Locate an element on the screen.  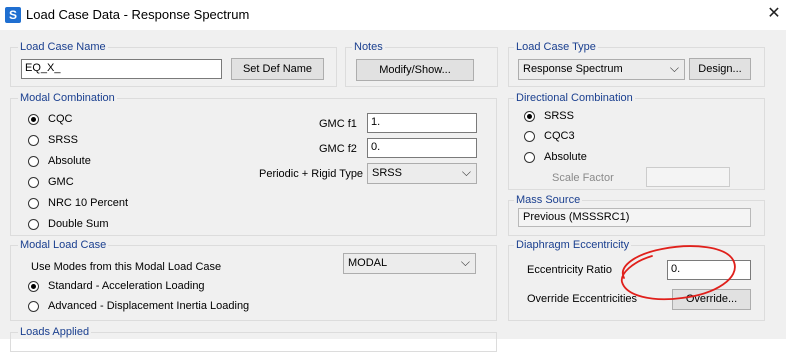
gmc-f2-input: 0. is located at coordinates (422, 148).